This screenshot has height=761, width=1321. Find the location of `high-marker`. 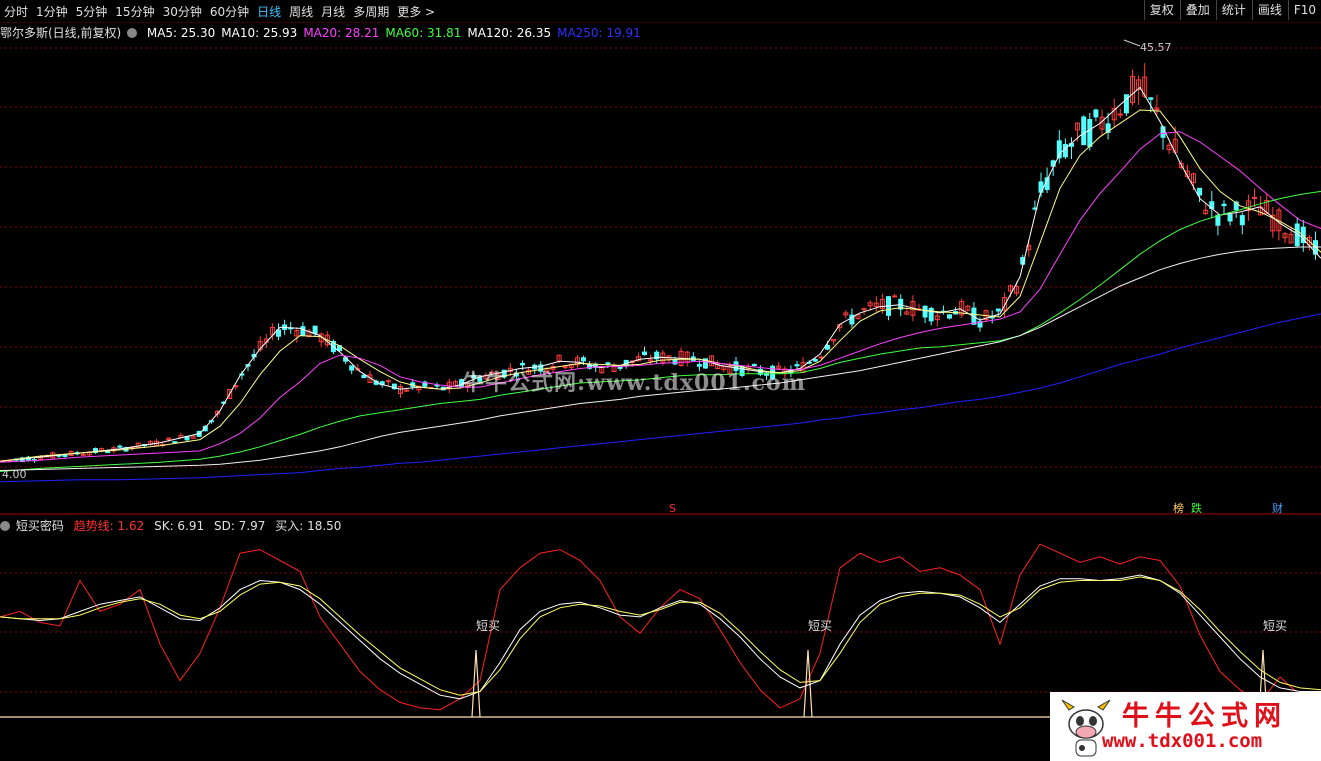

high-marker is located at coordinates (1132, 43).